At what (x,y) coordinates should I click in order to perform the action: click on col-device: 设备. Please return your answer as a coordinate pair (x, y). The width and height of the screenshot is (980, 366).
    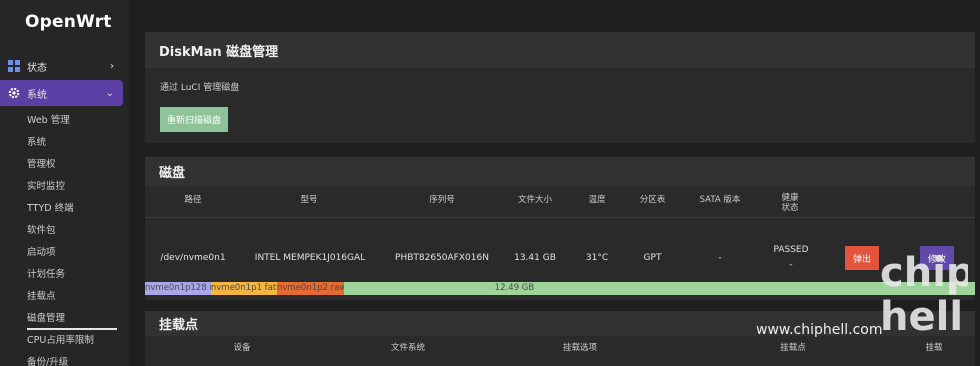
    Looking at the image, I should click on (242, 348).